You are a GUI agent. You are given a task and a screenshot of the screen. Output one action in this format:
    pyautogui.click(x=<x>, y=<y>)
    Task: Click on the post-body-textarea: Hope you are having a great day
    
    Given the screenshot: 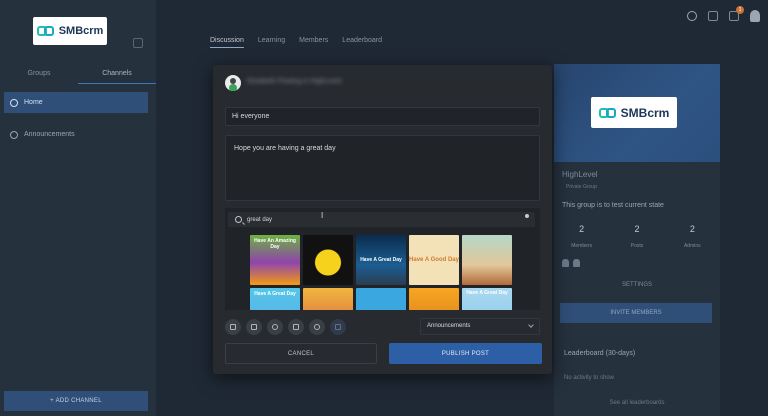 What is the action you would take?
    pyautogui.click(x=382, y=168)
    